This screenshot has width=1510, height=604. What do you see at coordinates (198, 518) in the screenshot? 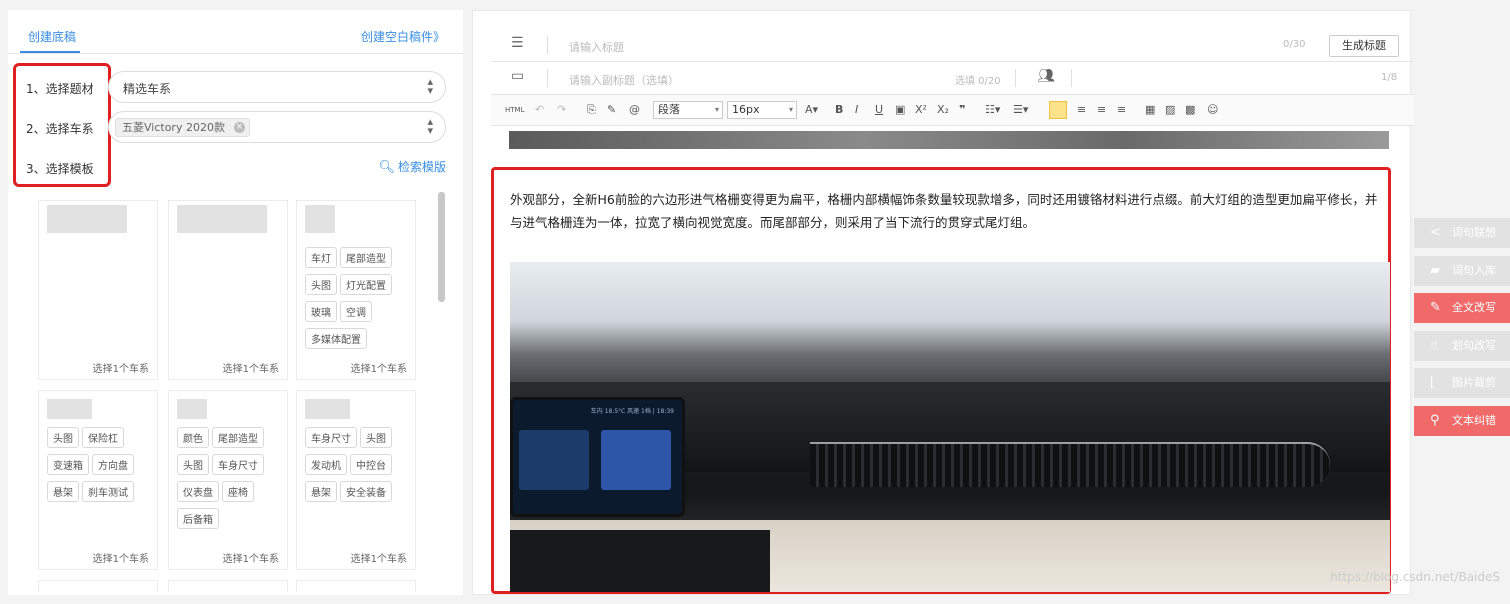
I see `tag: 后备箱` at bounding box center [198, 518].